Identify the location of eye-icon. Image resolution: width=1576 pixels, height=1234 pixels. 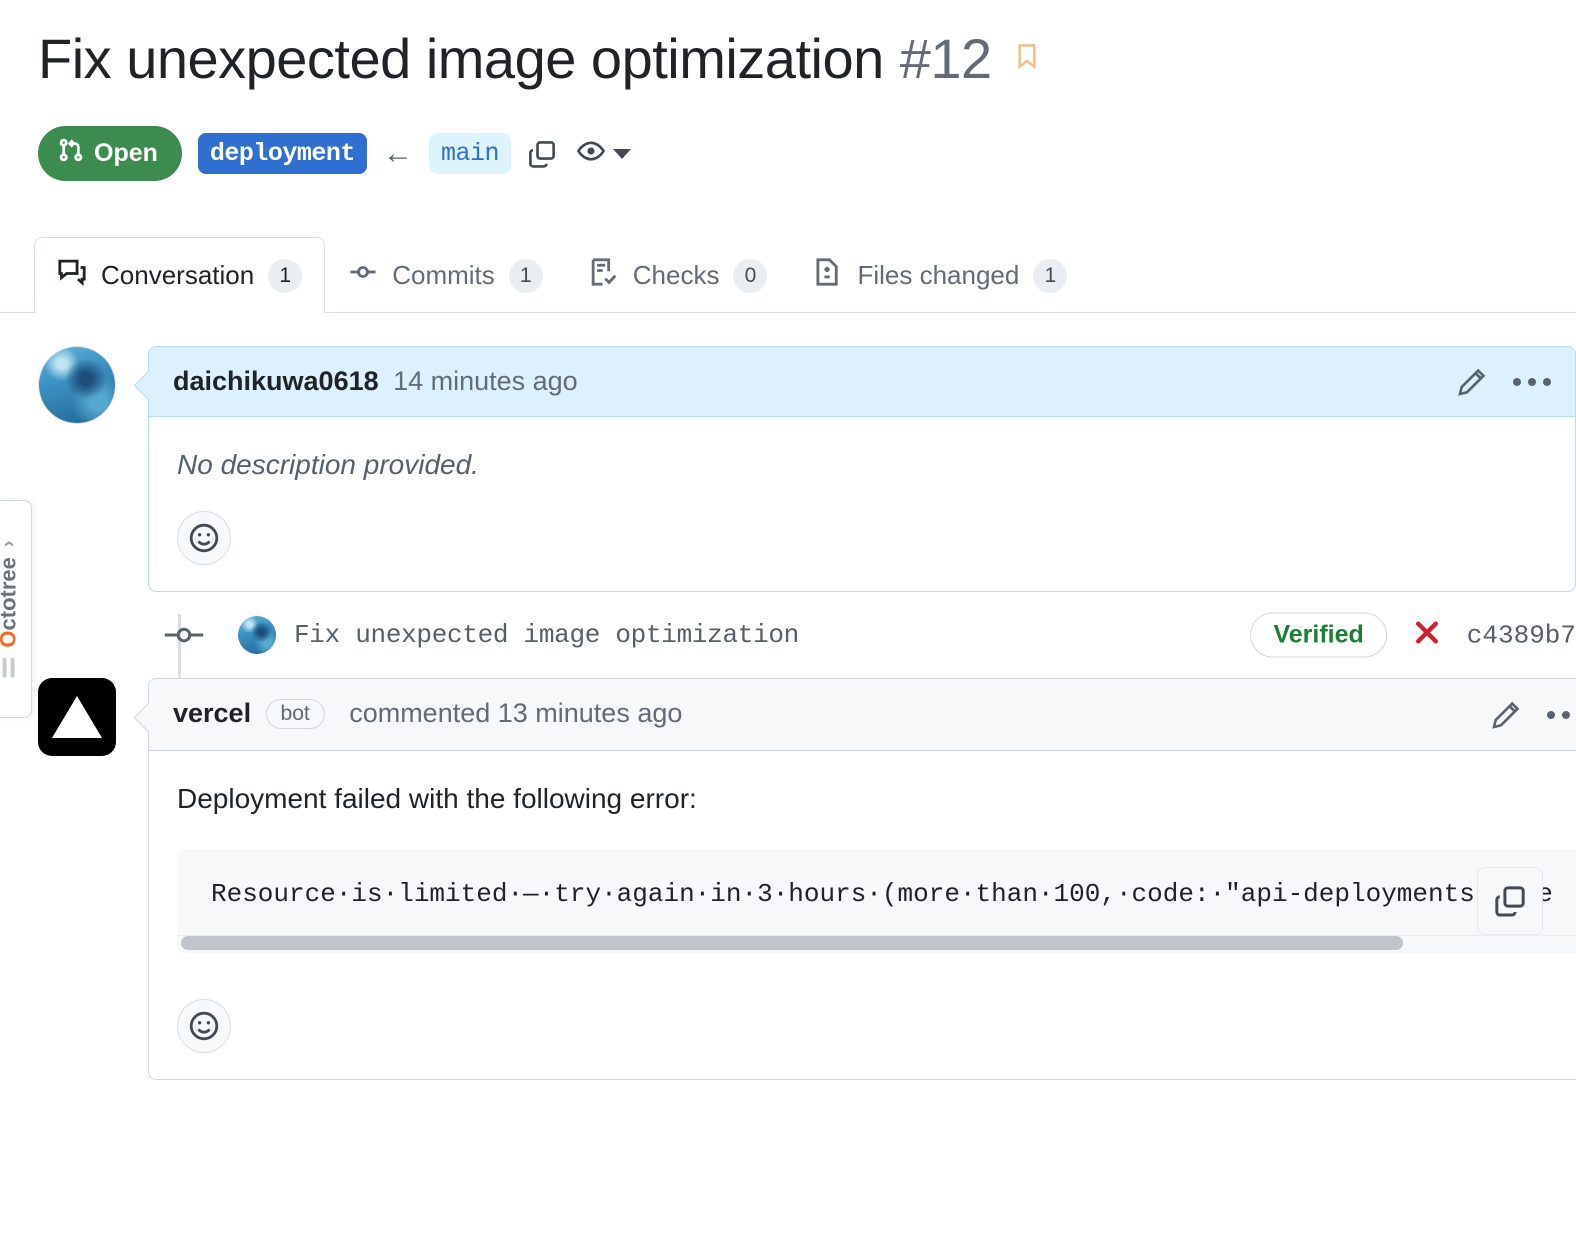
(591, 153).